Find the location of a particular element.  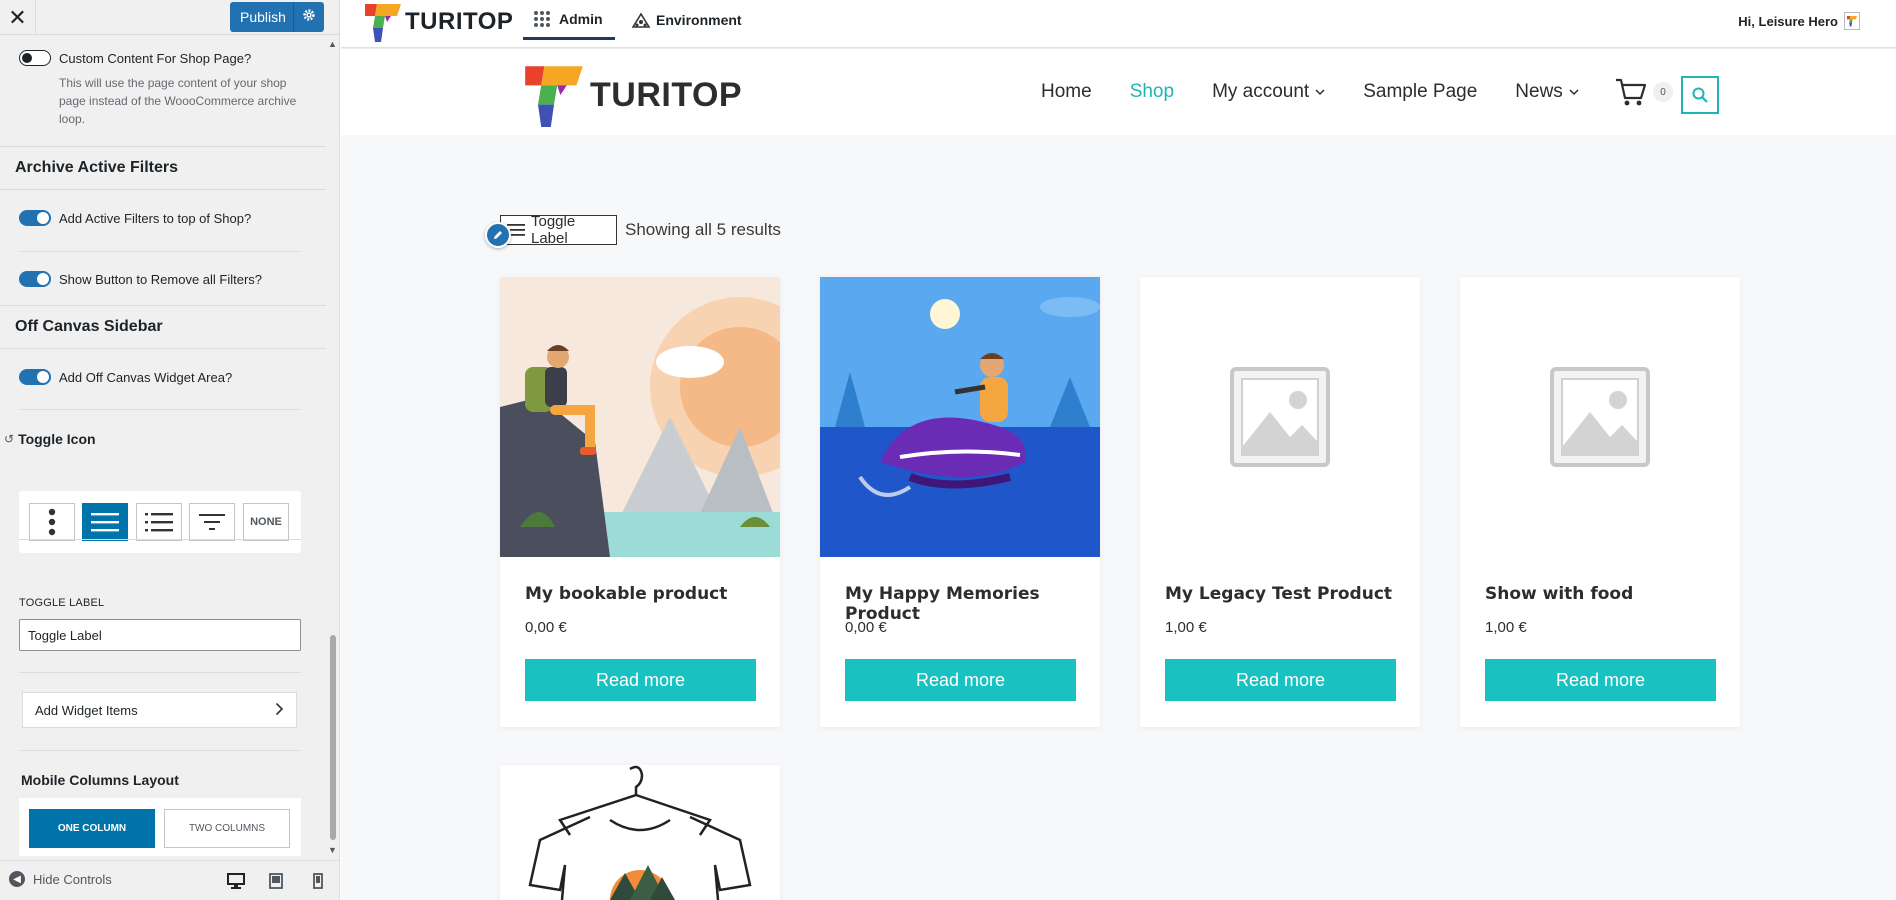

customizer-footer: ◀ Hide Controls is located at coordinates (169, 880).